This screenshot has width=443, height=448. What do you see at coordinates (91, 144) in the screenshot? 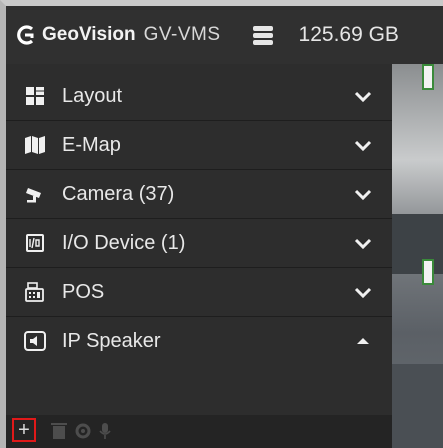
I see `menu-label-emap: E-Map` at bounding box center [91, 144].